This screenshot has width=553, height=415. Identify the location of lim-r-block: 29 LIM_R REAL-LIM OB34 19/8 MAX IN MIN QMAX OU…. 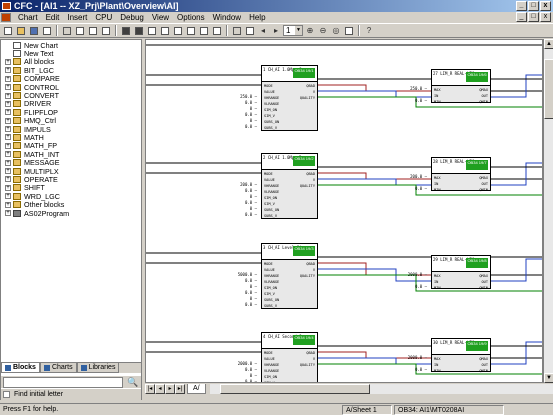
(461, 272).